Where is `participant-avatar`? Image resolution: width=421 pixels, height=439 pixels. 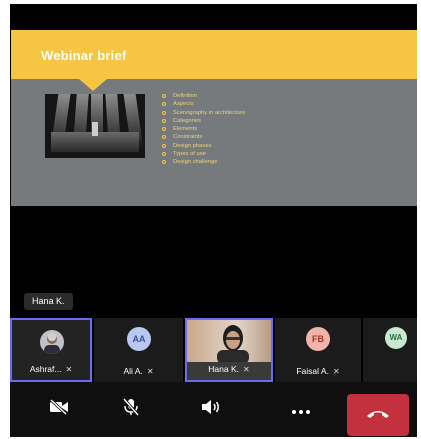
participant-avatar is located at coordinates (52, 342).